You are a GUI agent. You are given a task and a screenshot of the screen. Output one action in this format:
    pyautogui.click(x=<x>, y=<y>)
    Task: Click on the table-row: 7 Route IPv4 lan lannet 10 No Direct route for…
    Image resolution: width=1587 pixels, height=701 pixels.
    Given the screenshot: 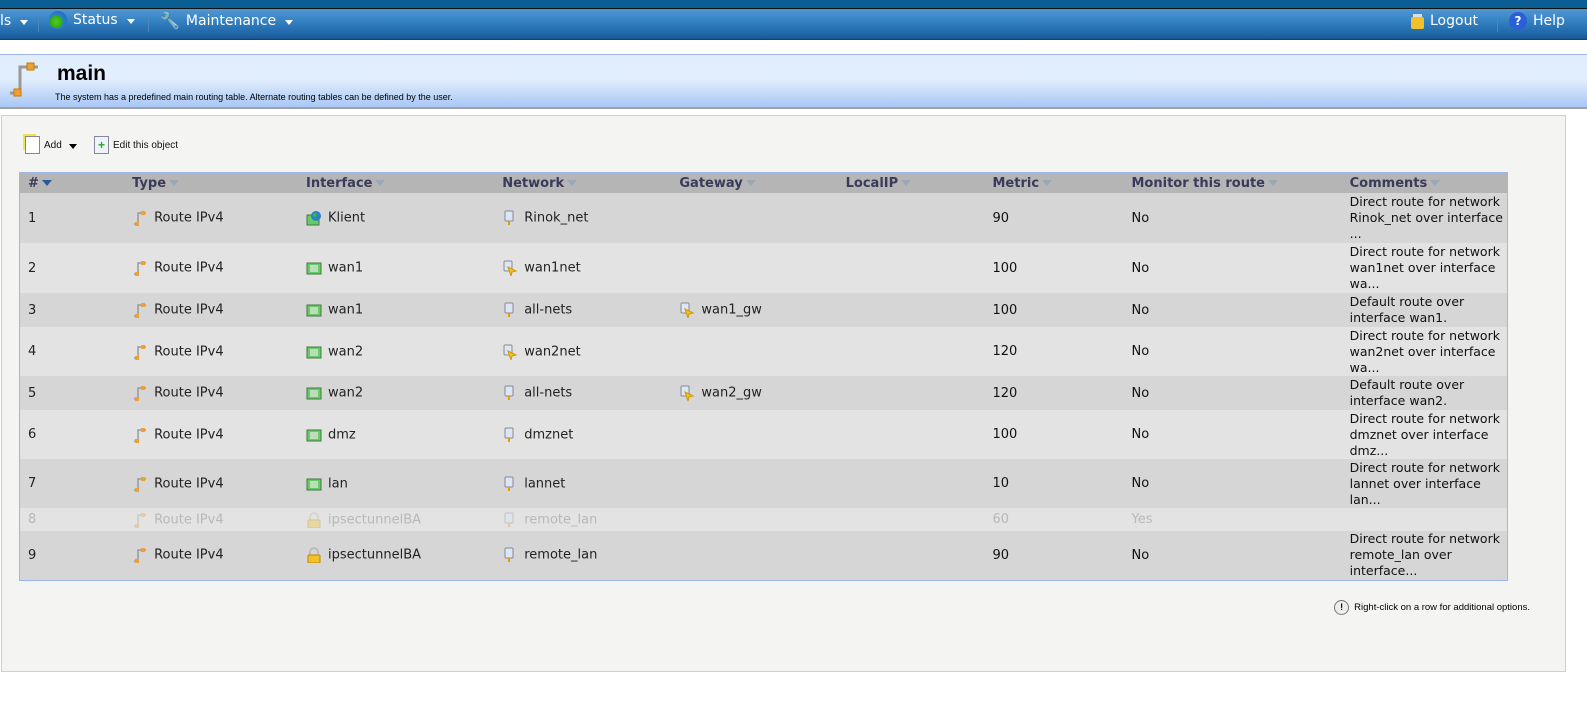 What is the action you would take?
    pyautogui.click(x=763, y=483)
    